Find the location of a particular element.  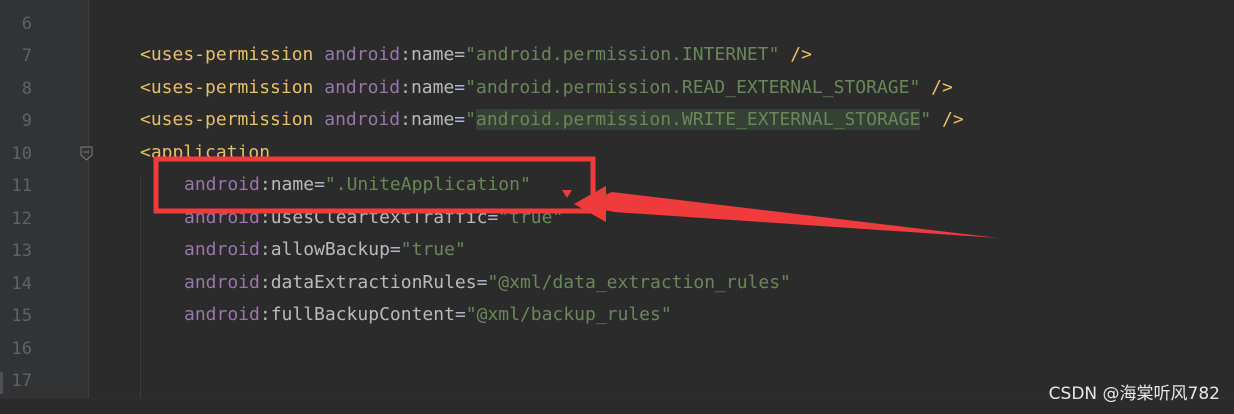

attr-value: "android.permission.INTERNET" is located at coordinates (622, 54).